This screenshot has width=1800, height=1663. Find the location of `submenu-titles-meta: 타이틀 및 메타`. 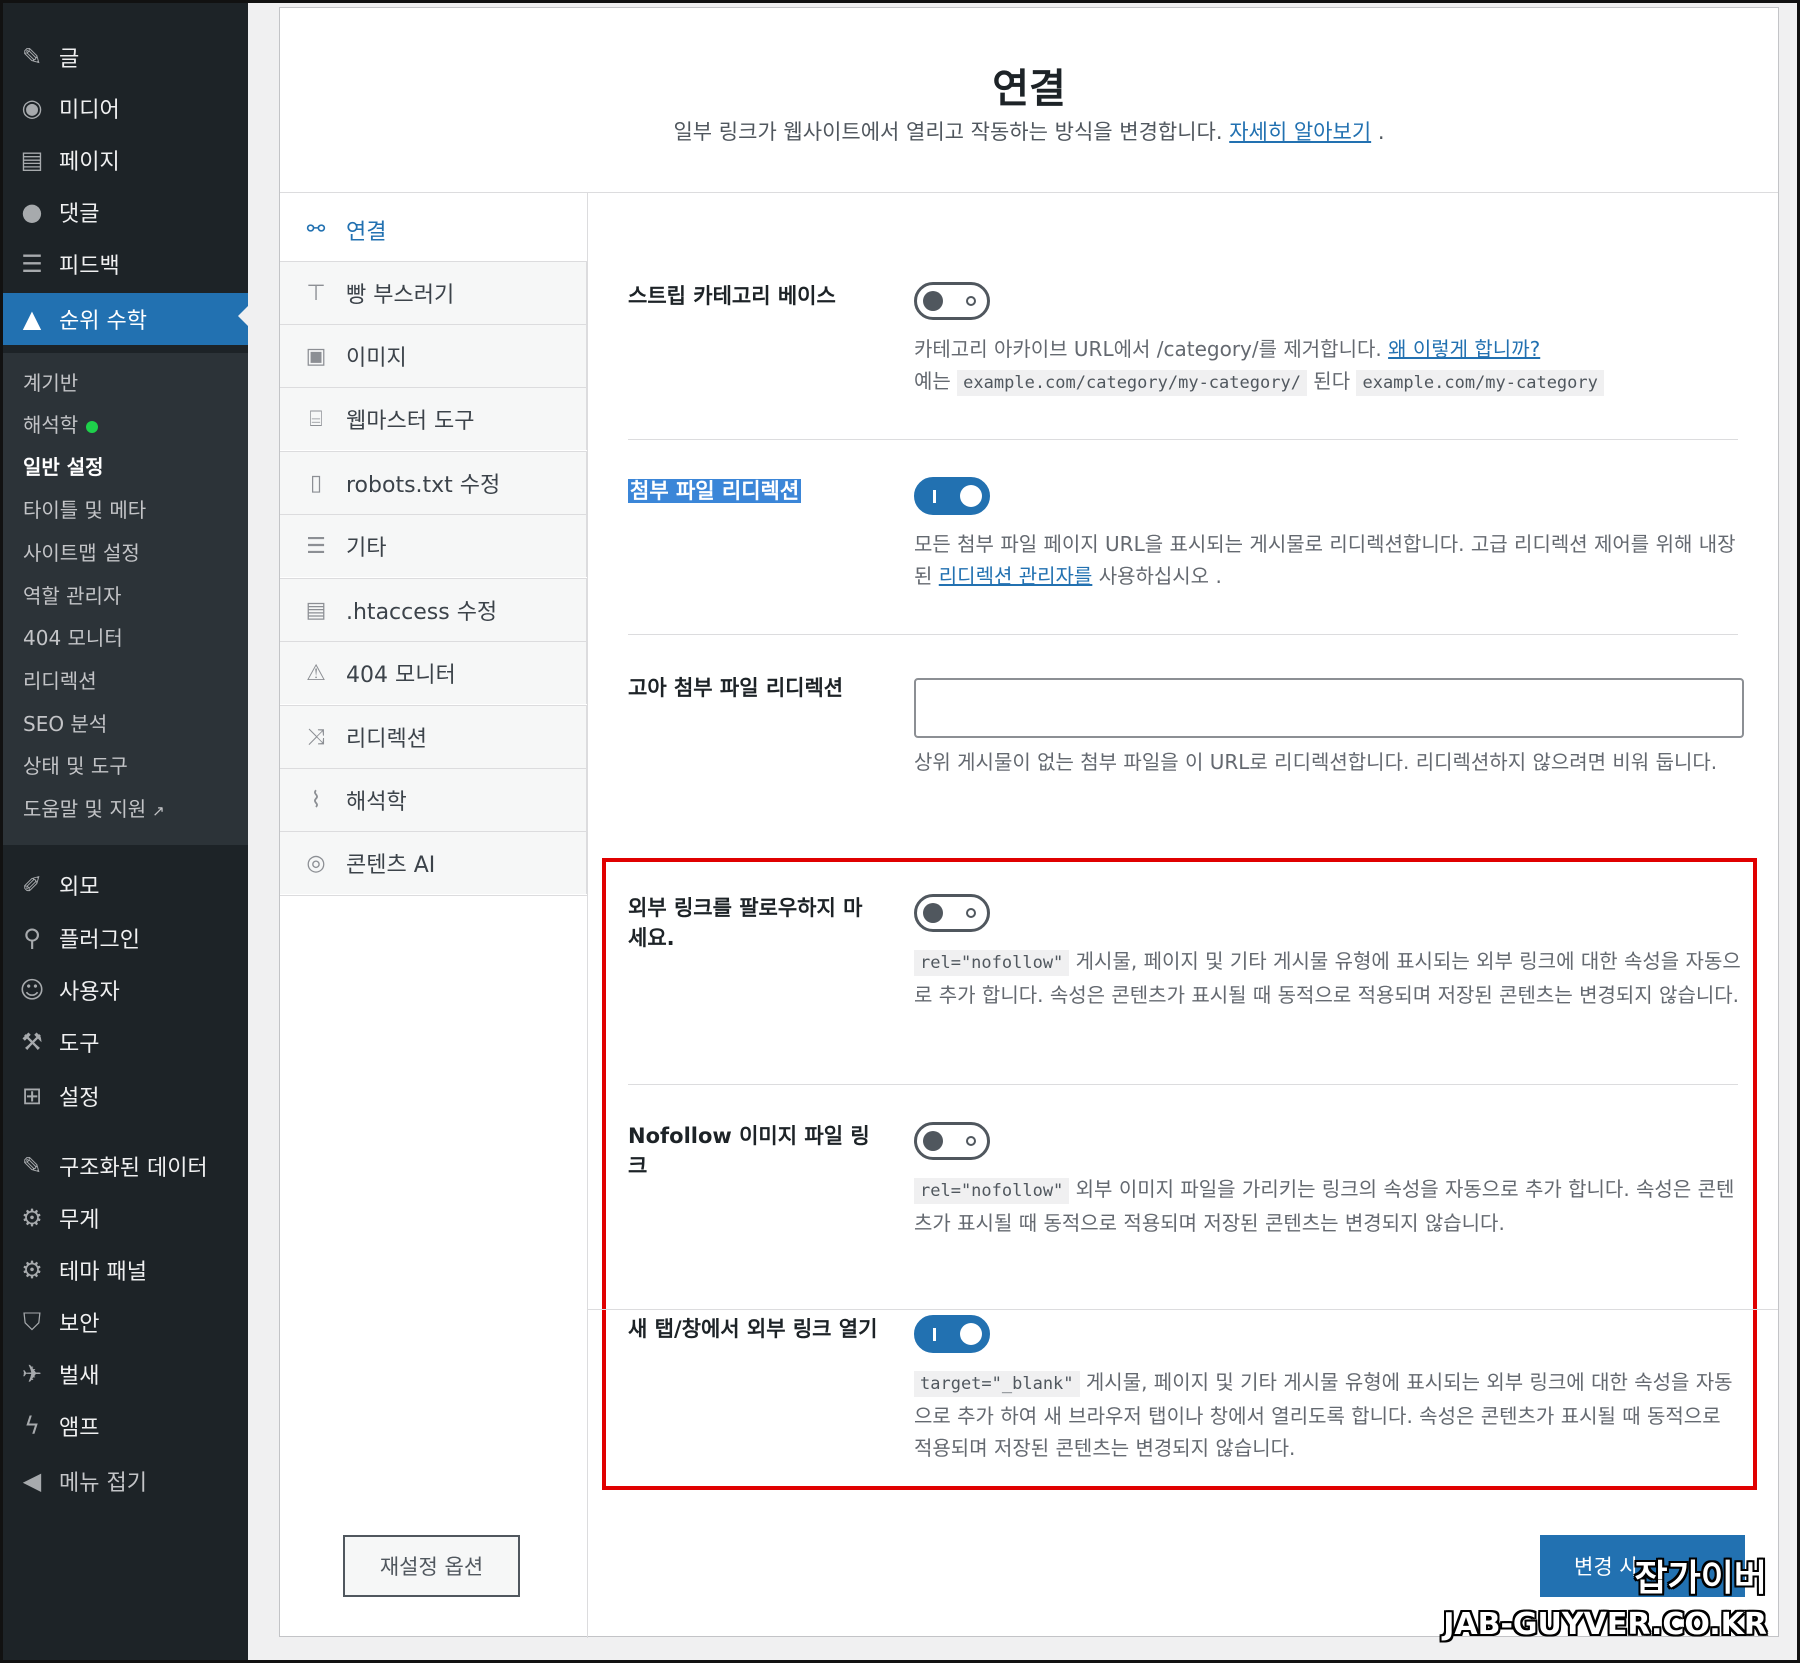

submenu-titles-meta: 타이틀 및 메타 is located at coordinates (84, 508).